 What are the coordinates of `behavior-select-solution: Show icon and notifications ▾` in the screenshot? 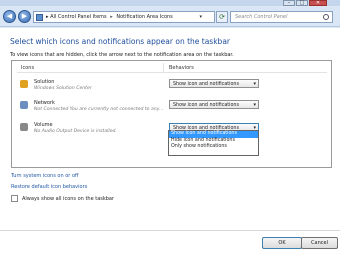 It's located at (214, 83).